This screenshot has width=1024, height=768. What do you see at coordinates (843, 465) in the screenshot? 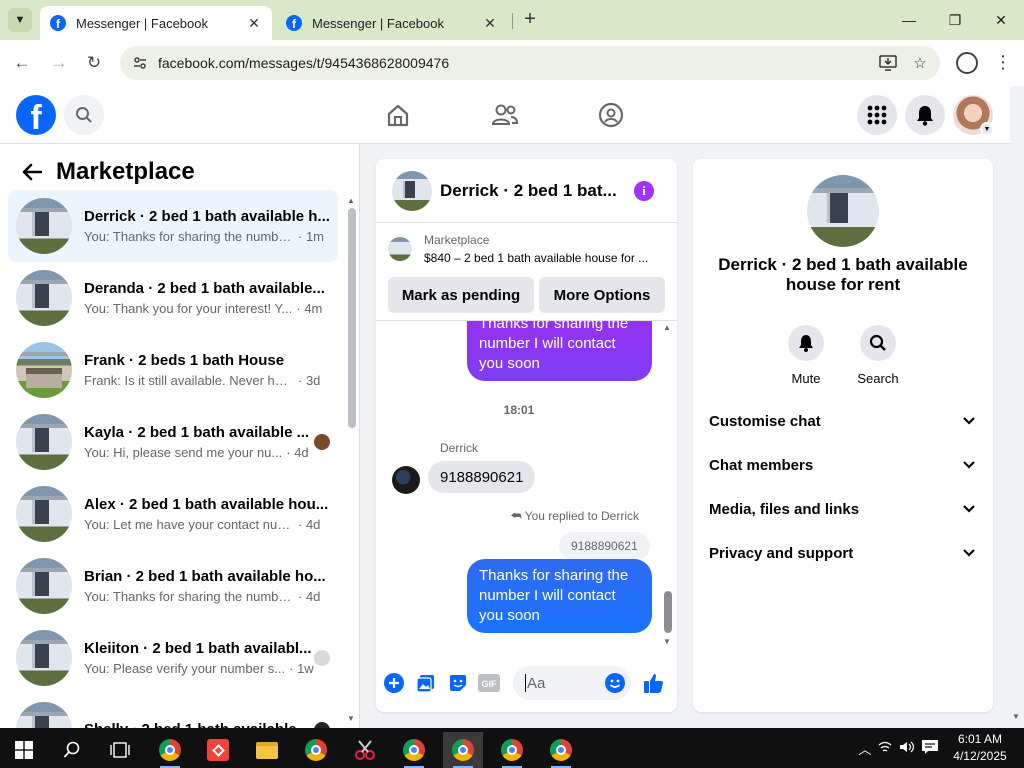
I see `chat-members-section: Chat members` at bounding box center [843, 465].